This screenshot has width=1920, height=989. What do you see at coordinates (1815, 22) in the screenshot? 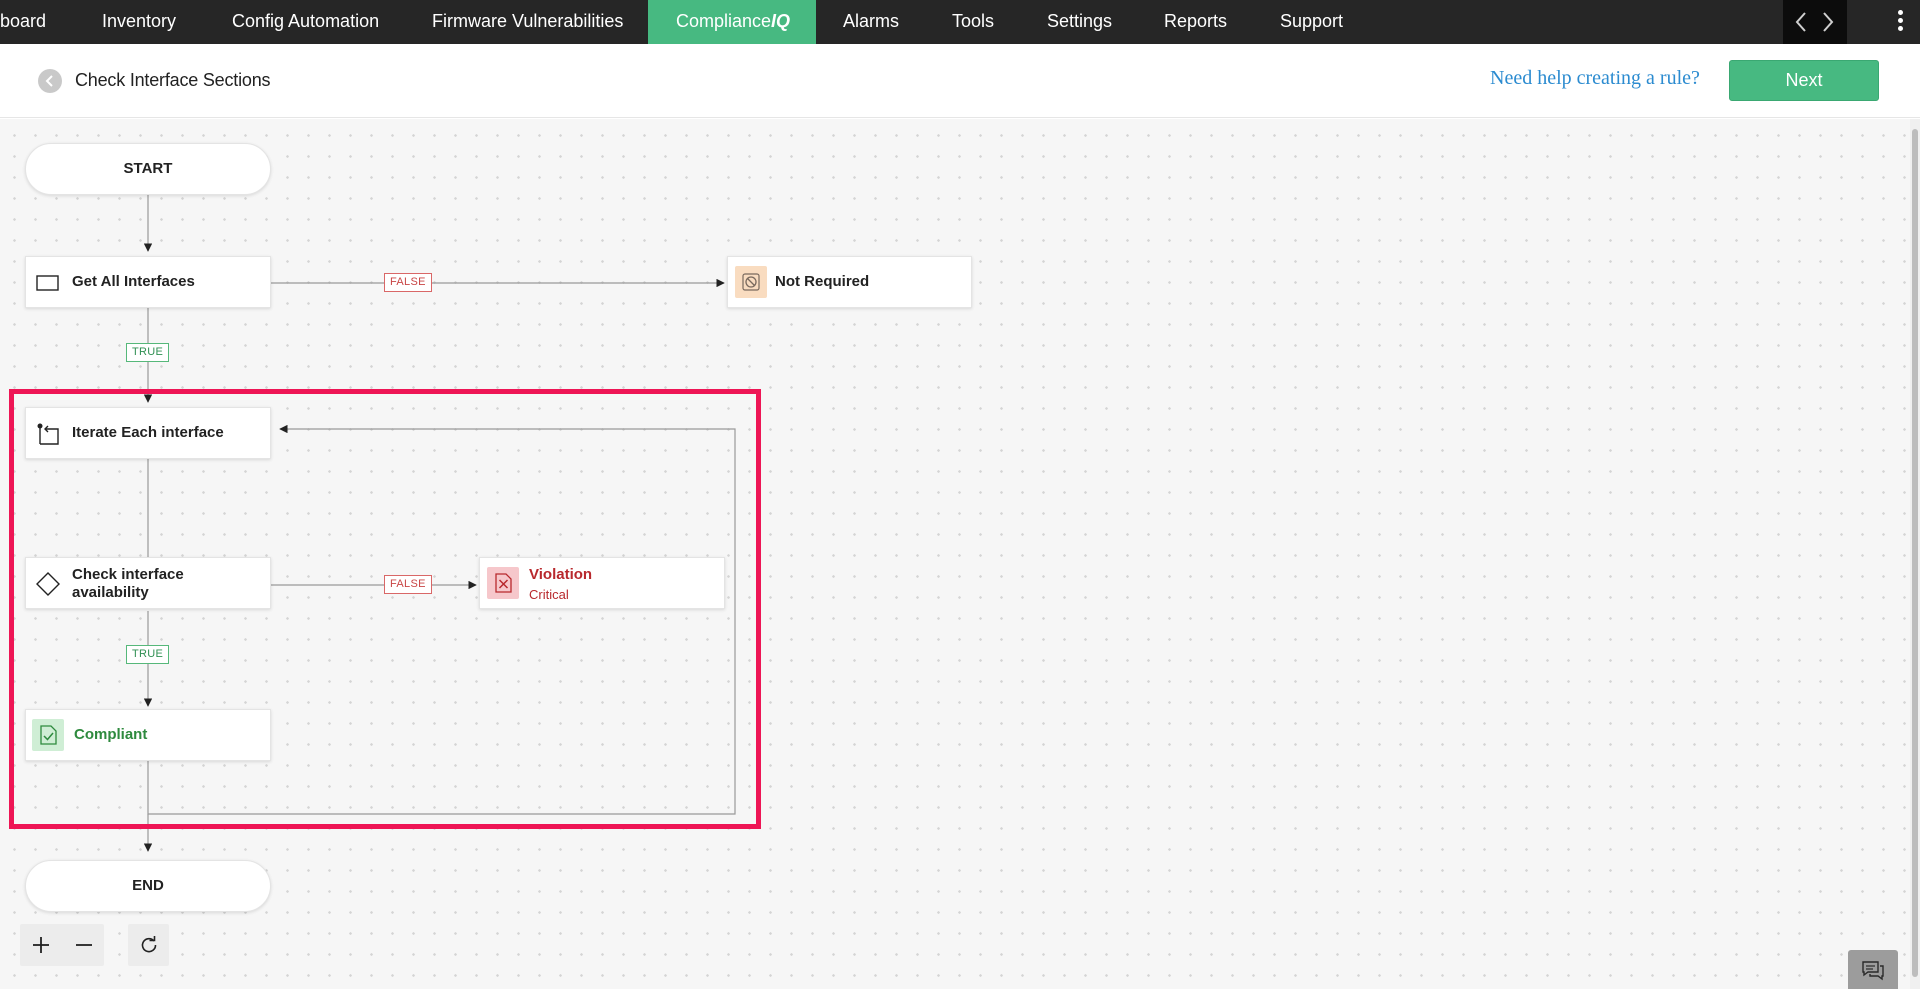
I see `nav-scroll-arrows` at bounding box center [1815, 22].